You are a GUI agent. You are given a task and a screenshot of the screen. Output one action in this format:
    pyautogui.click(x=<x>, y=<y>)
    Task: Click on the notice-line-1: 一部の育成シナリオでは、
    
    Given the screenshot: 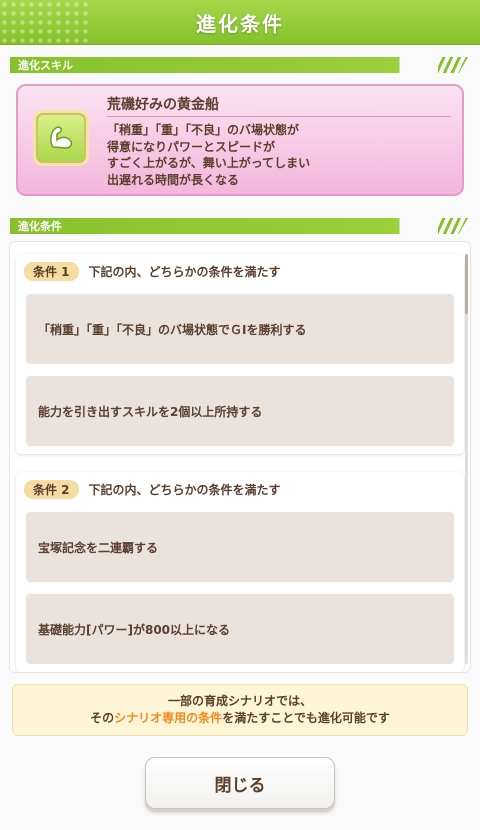 What is the action you would take?
    pyautogui.click(x=239, y=701)
    